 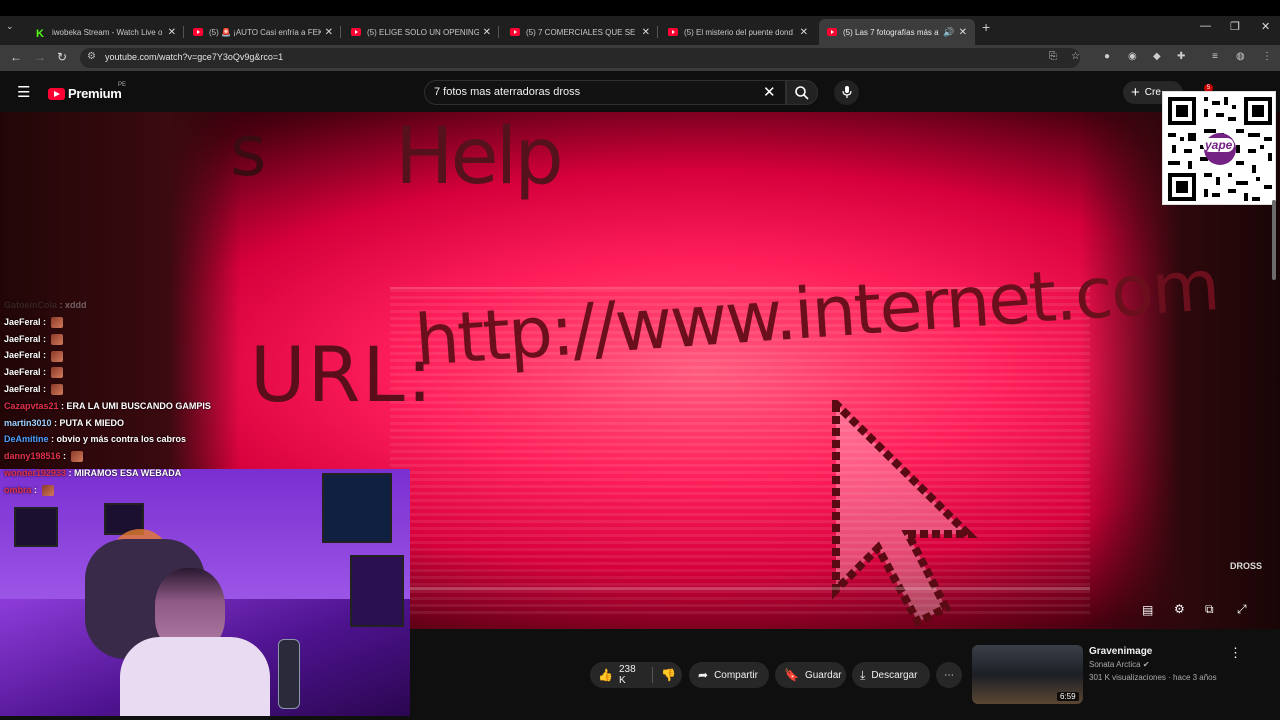 What do you see at coordinates (1246, 566) in the screenshot?
I see `watermark-text: DROSS` at bounding box center [1246, 566].